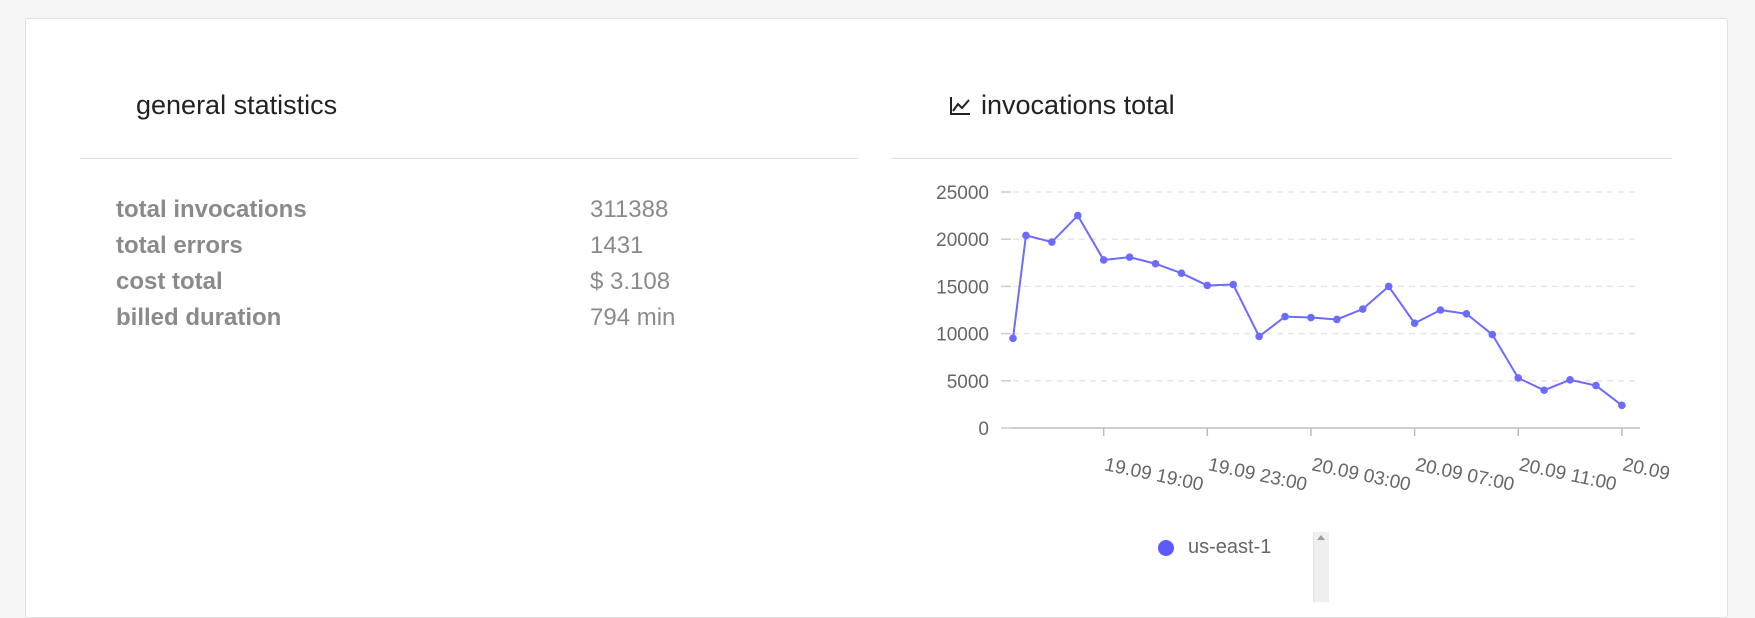 The image size is (1755, 618). Describe the element at coordinates (962, 240) in the screenshot. I see `y-tick-label: 20000` at that location.